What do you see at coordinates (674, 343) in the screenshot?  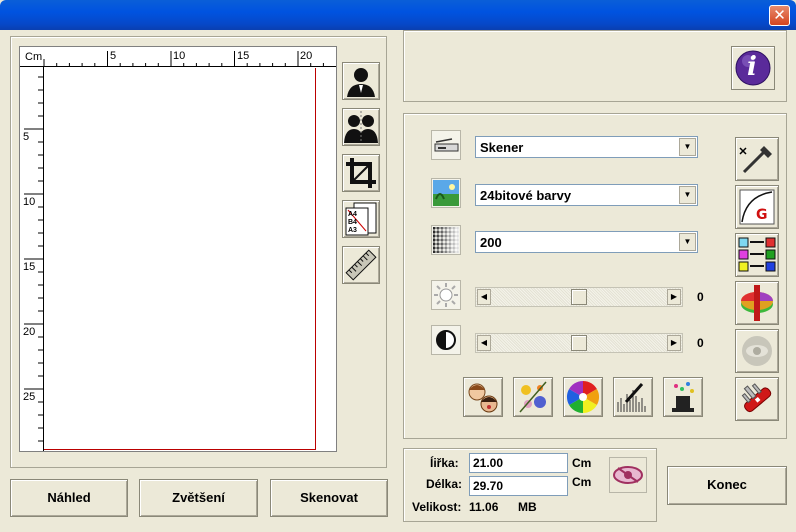 I see `contrast-increase: ▶` at bounding box center [674, 343].